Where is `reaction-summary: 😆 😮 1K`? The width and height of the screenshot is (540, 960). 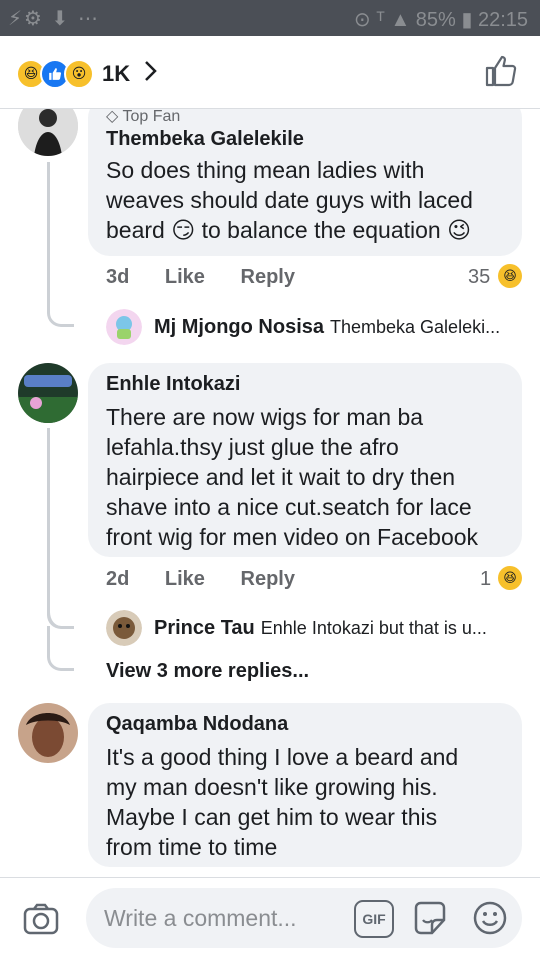
reaction-summary: 😆 😮 1K is located at coordinates (87, 73).